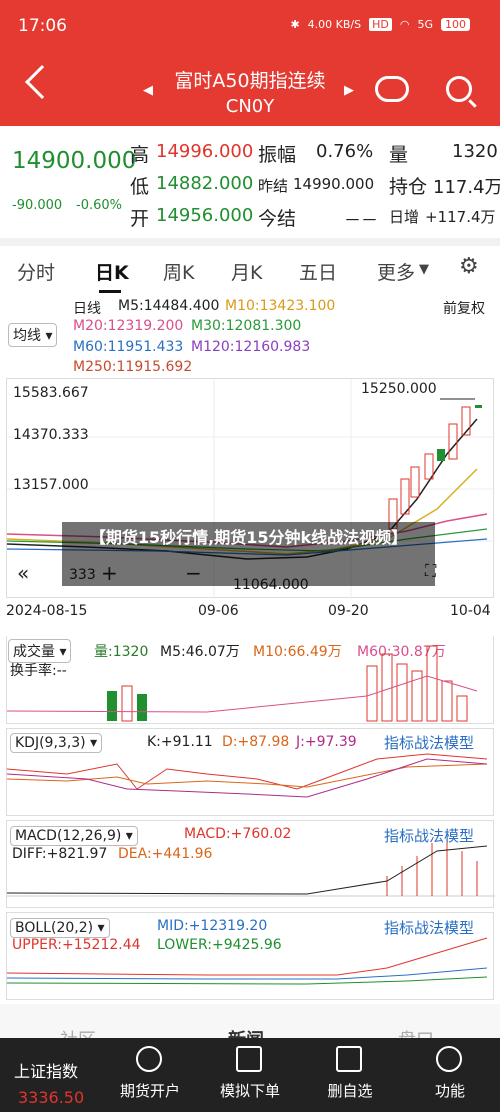 The height and width of the screenshot is (1112, 500). Describe the element at coordinates (349, 1059) in the screenshot. I see `remove-watch-icon` at that location.